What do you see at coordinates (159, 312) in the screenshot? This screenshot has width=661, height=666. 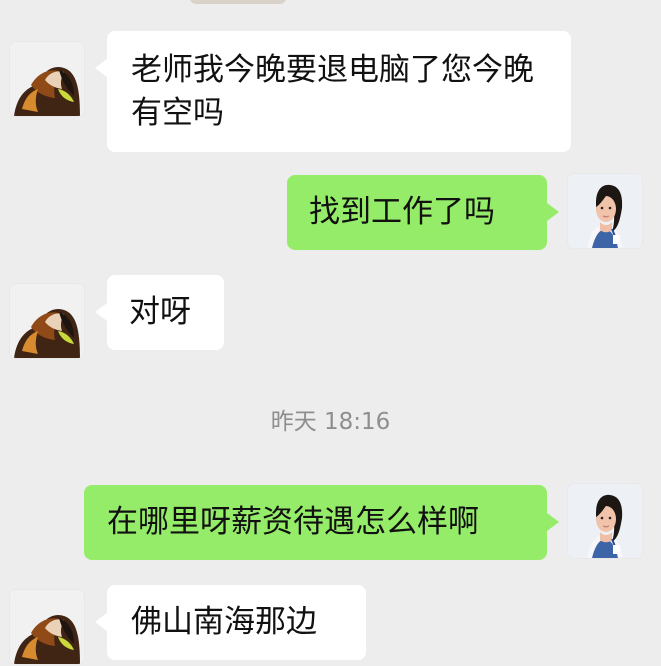 I see `incoming-message-bubble: 对呀` at bounding box center [159, 312].